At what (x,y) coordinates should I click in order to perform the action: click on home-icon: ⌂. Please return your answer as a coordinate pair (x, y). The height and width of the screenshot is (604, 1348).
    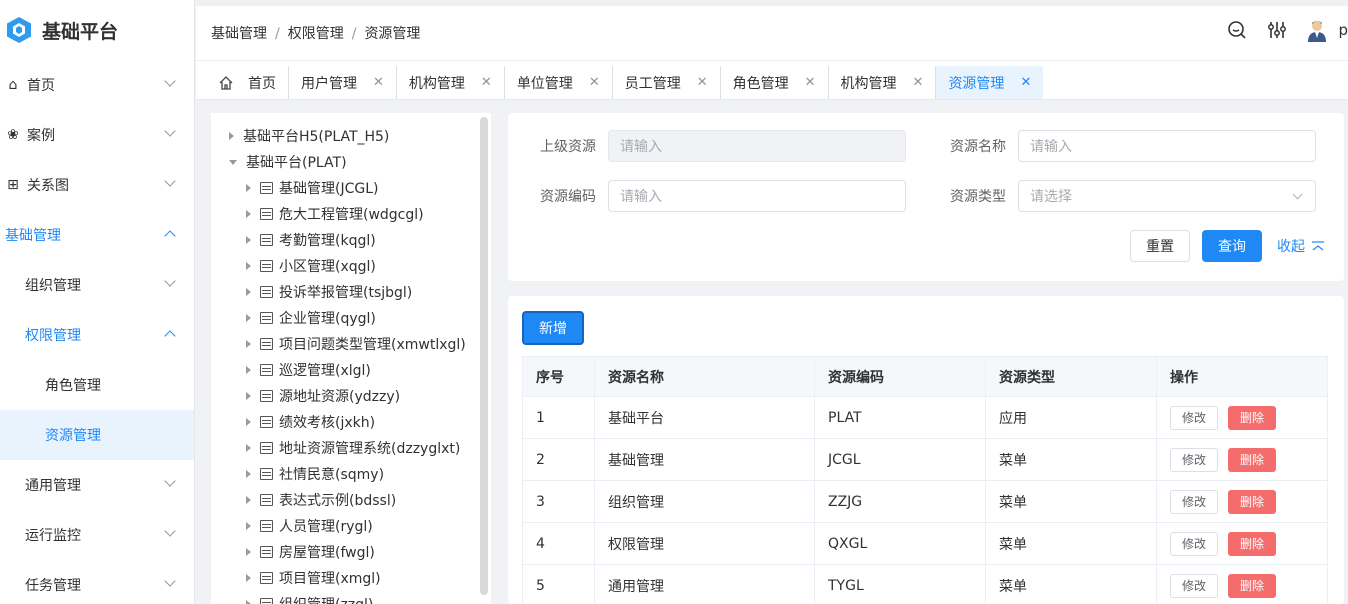
    Looking at the image, I should click on (13, 85).